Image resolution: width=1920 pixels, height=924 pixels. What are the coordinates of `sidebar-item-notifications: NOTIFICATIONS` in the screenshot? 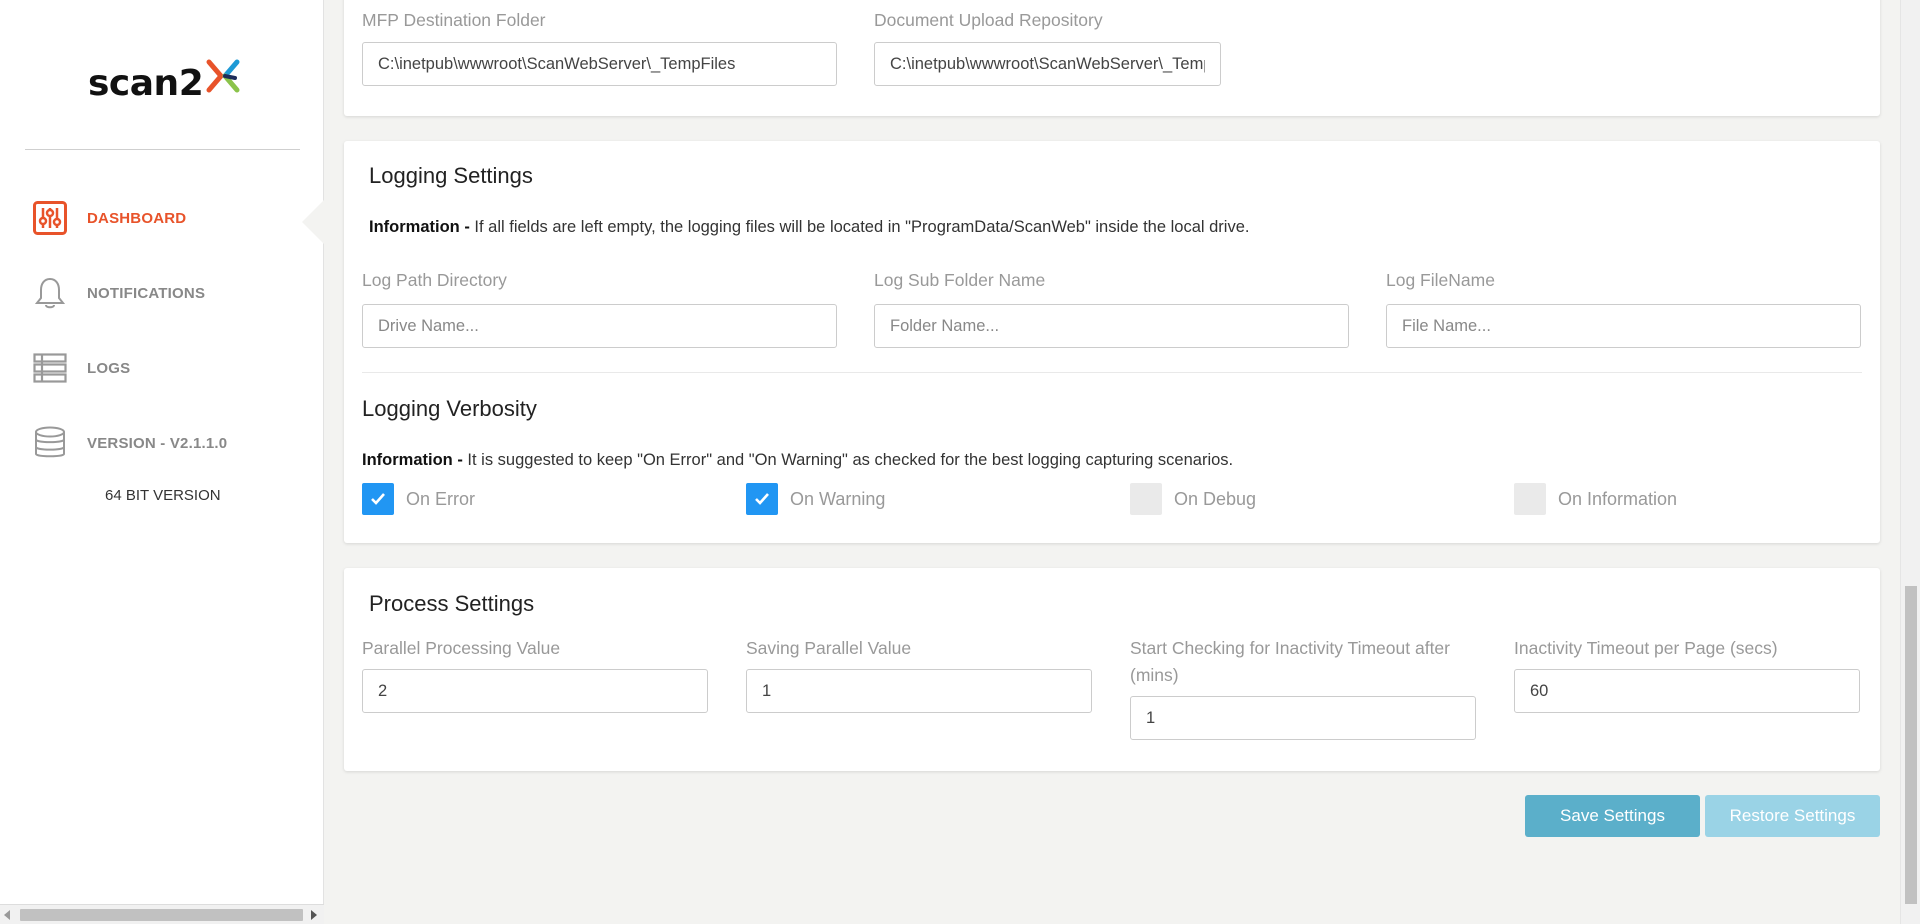 It's located at (118, 293).